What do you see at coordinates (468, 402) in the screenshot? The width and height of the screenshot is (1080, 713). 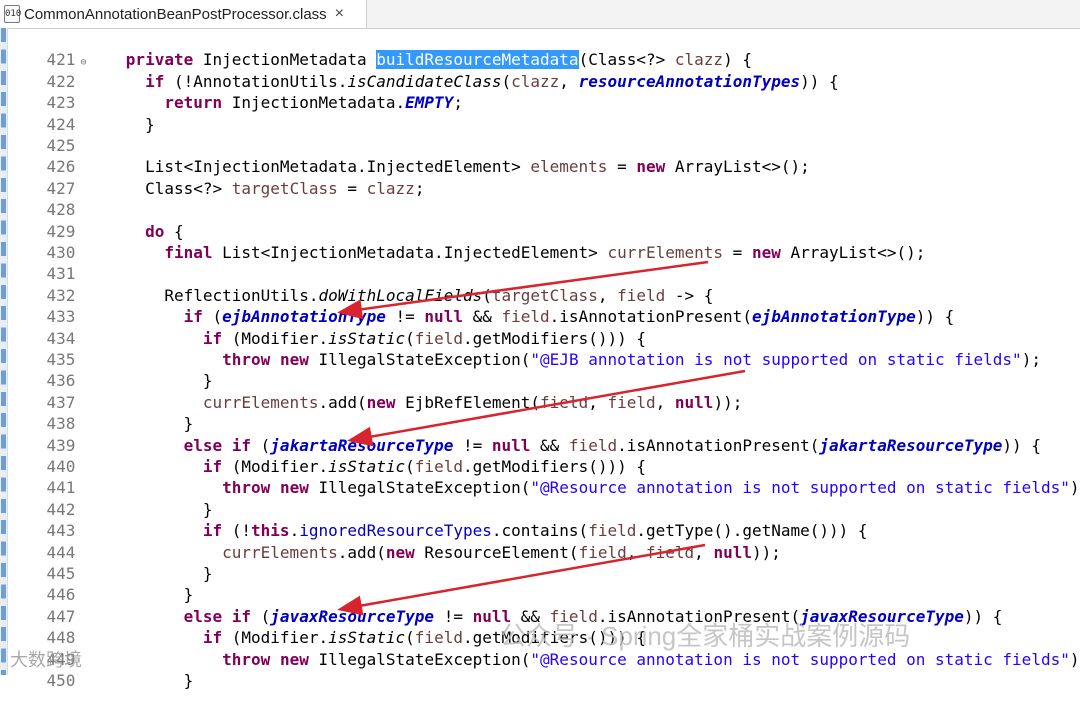 I see `code-text: EjbRefElement(` at bounding box center [468, 402].